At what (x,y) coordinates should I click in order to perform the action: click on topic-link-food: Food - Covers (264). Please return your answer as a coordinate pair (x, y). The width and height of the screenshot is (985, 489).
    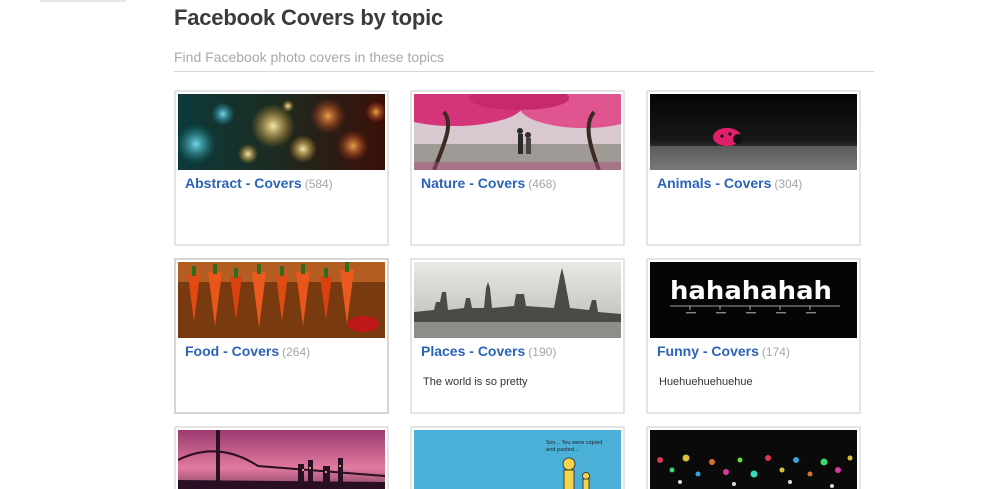
    Looking at the image, I should click on (247, 351).